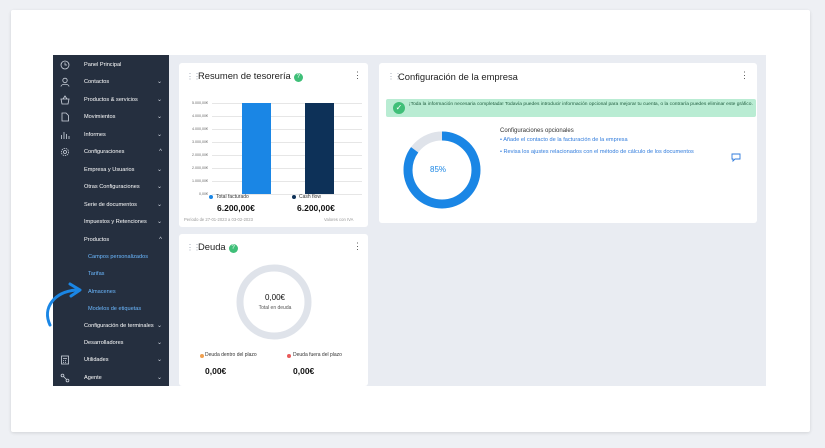  I want to click on vat-note: Valores con IVA, so click(339, 219).